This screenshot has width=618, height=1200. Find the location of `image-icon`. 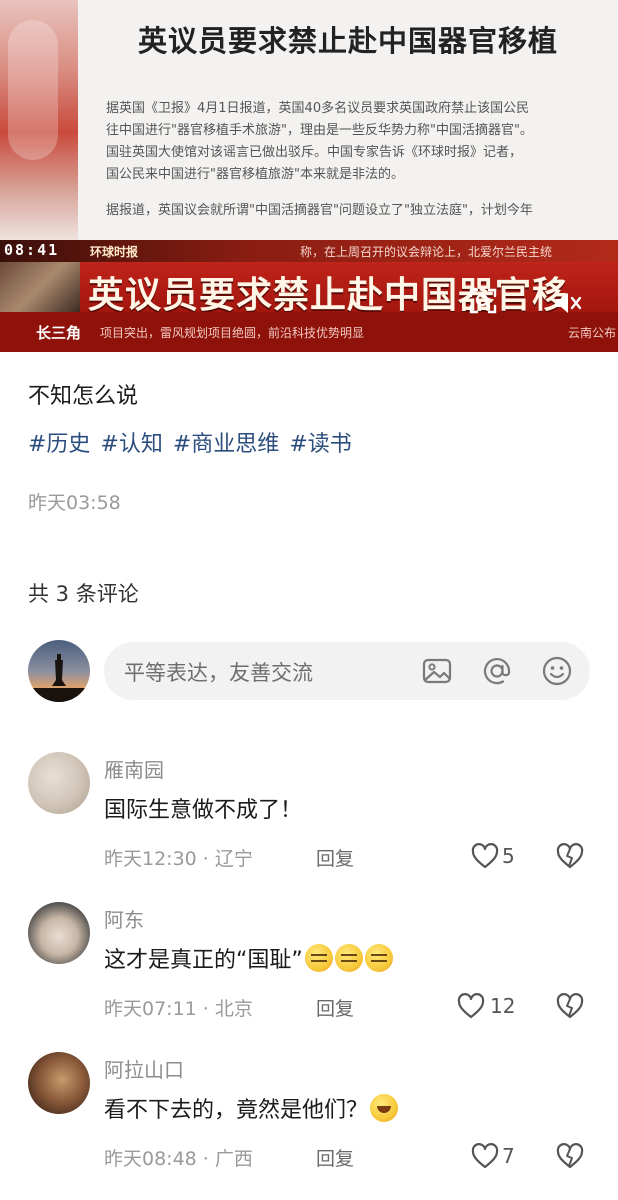

image-icon is located at coordinates (437, 671).